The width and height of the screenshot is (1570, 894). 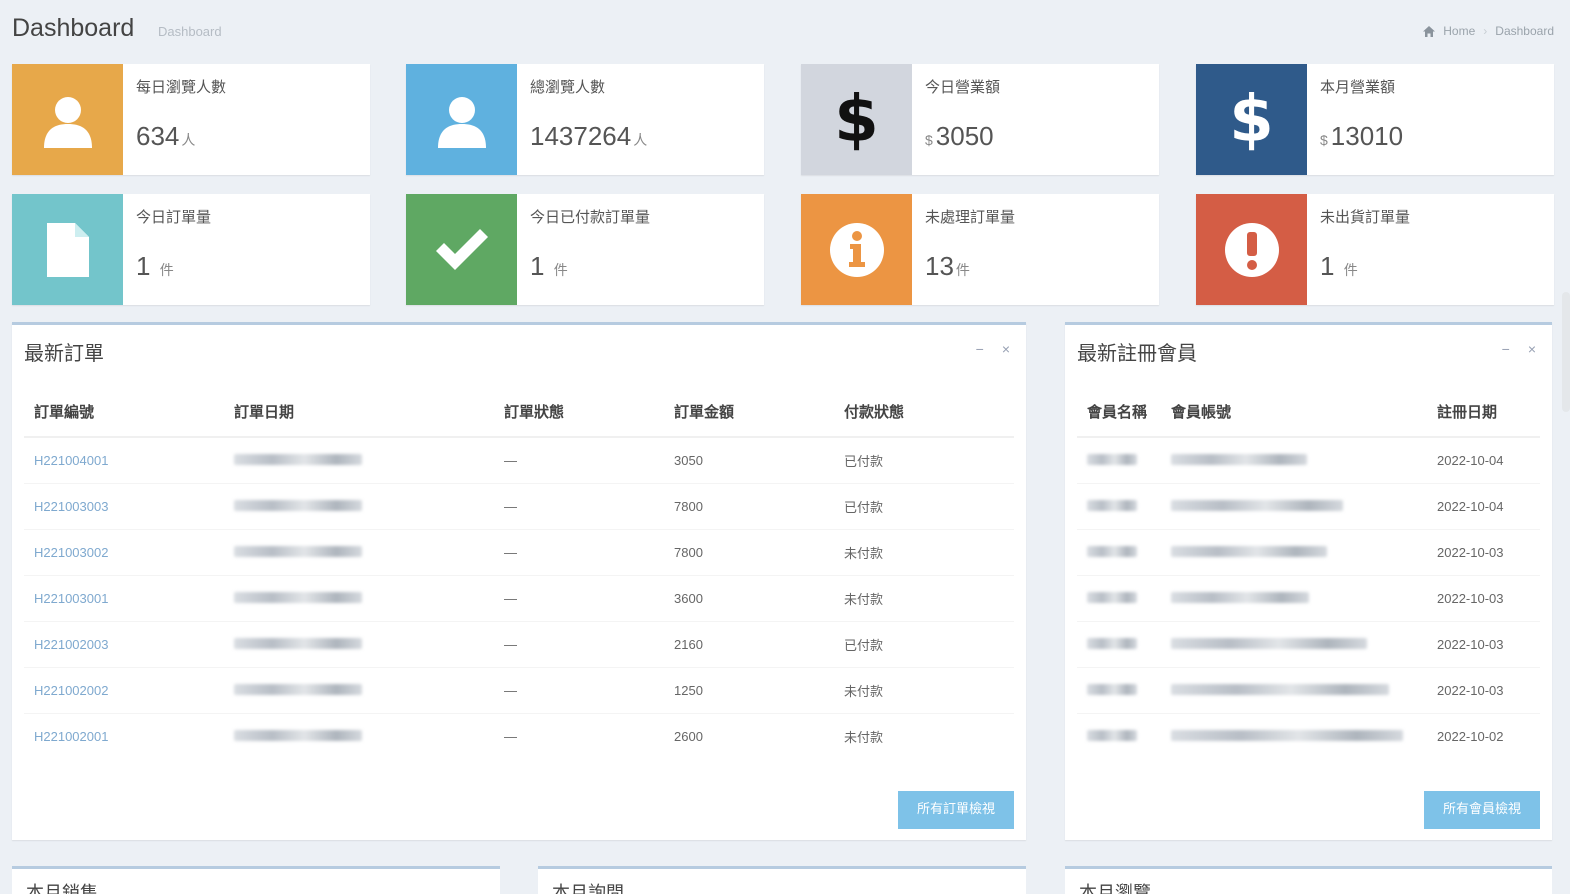 What do you see at coordinates (129, 735) in the screenshot?
I see `order-id-link: H221002001` at bounding box center [129, 735].